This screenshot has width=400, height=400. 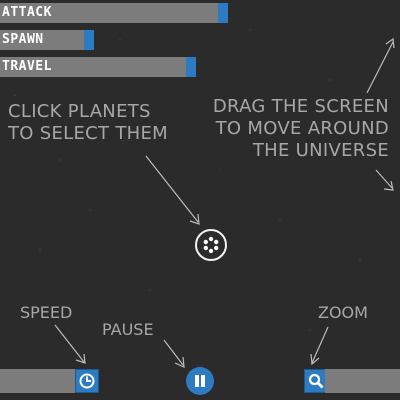 What do you see at coordinates (38, 381) in the screenshot?
I see `speed-slider` at bounding box center [38, 381].